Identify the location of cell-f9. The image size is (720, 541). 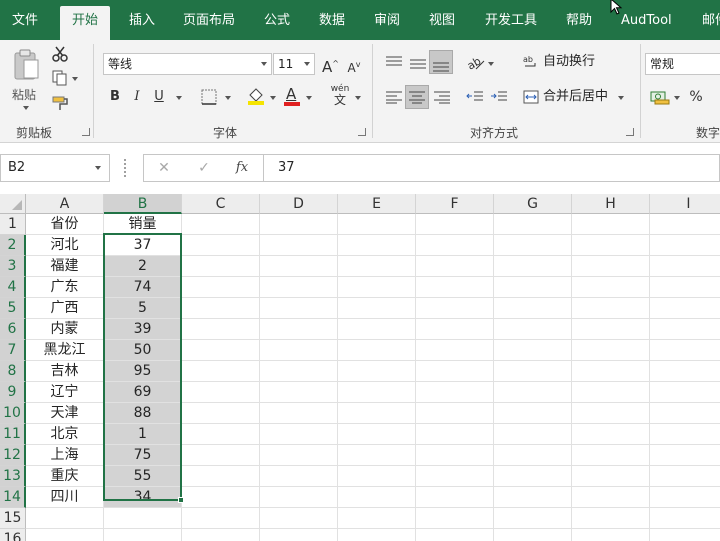
(455, 392).